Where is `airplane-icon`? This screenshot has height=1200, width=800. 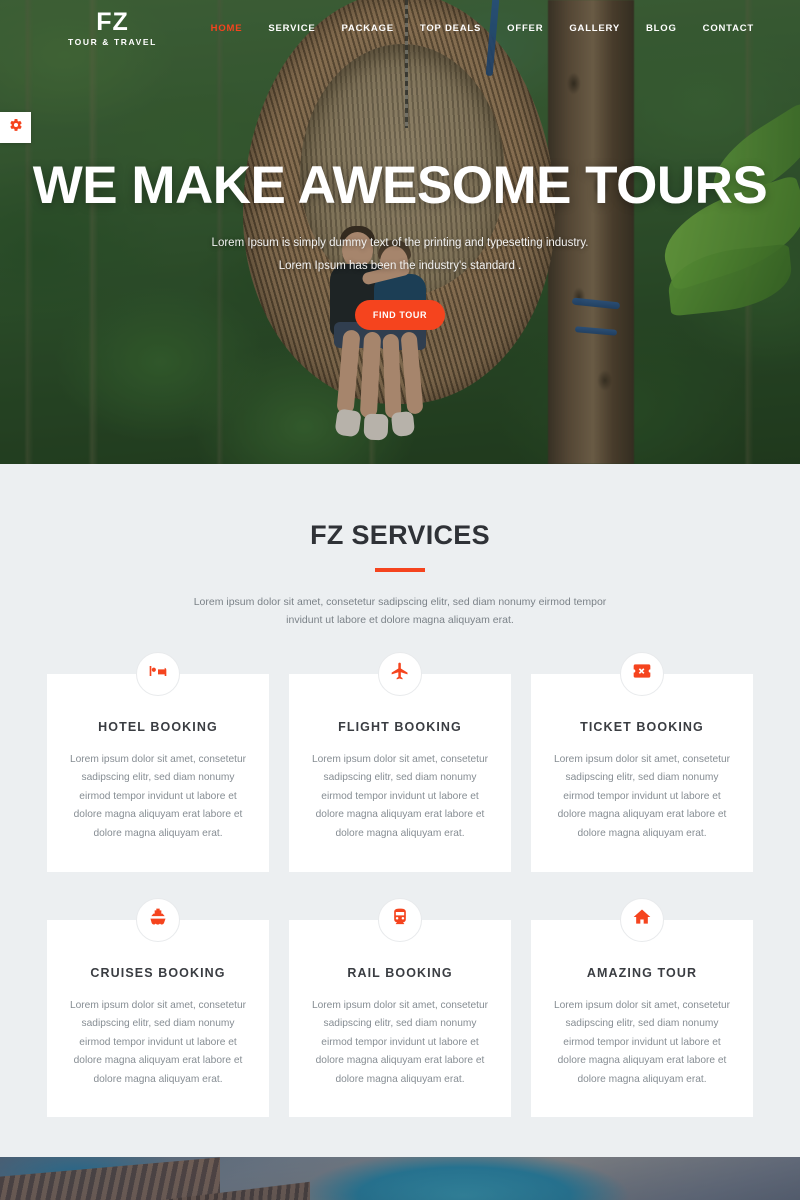 airplane-icon is located at coordinates (400, 673).